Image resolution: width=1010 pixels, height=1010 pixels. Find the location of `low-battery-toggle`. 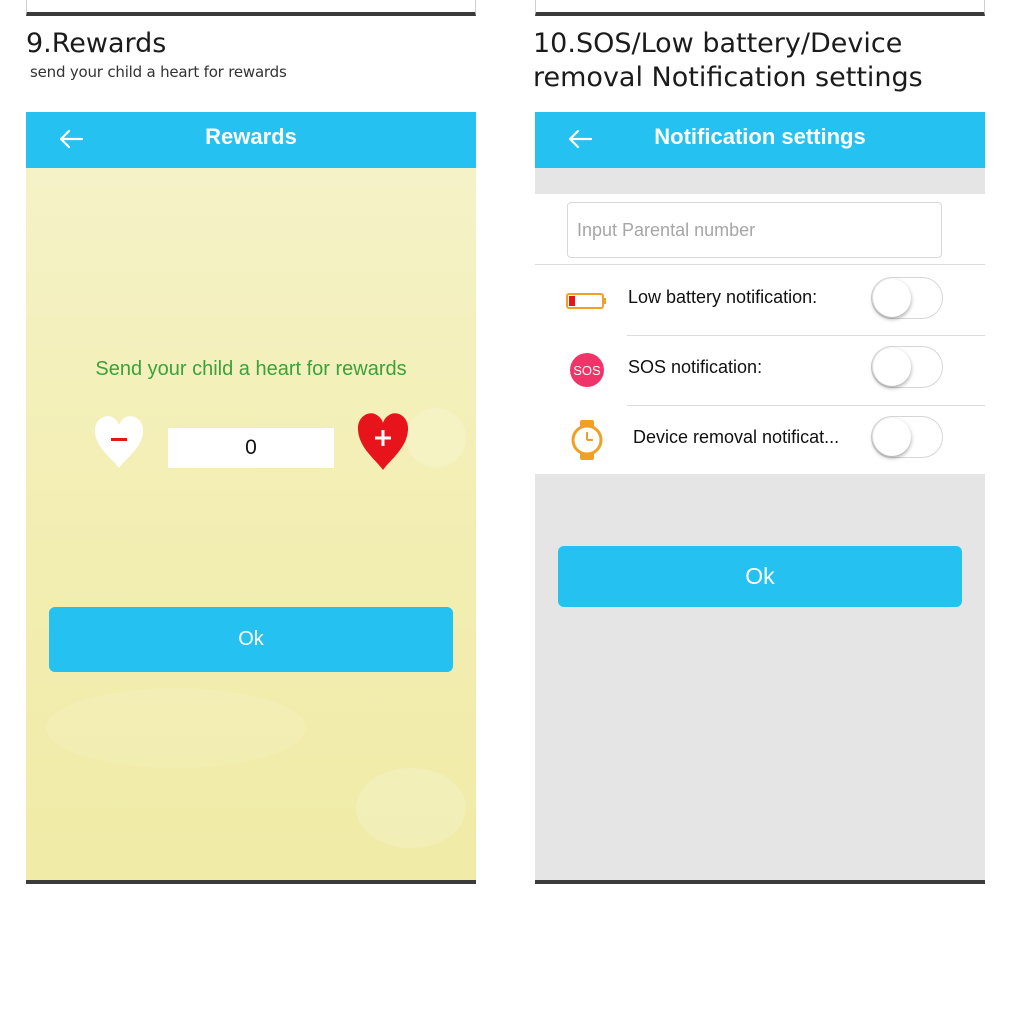

low-battery-toggle is located at coordinates (907, 298).